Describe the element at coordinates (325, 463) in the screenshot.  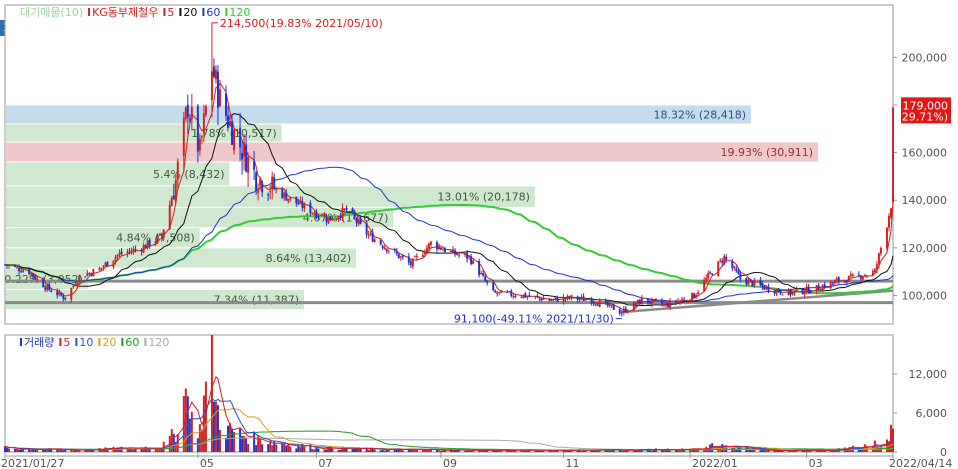
I see `x-tick-label: 07` at that location.